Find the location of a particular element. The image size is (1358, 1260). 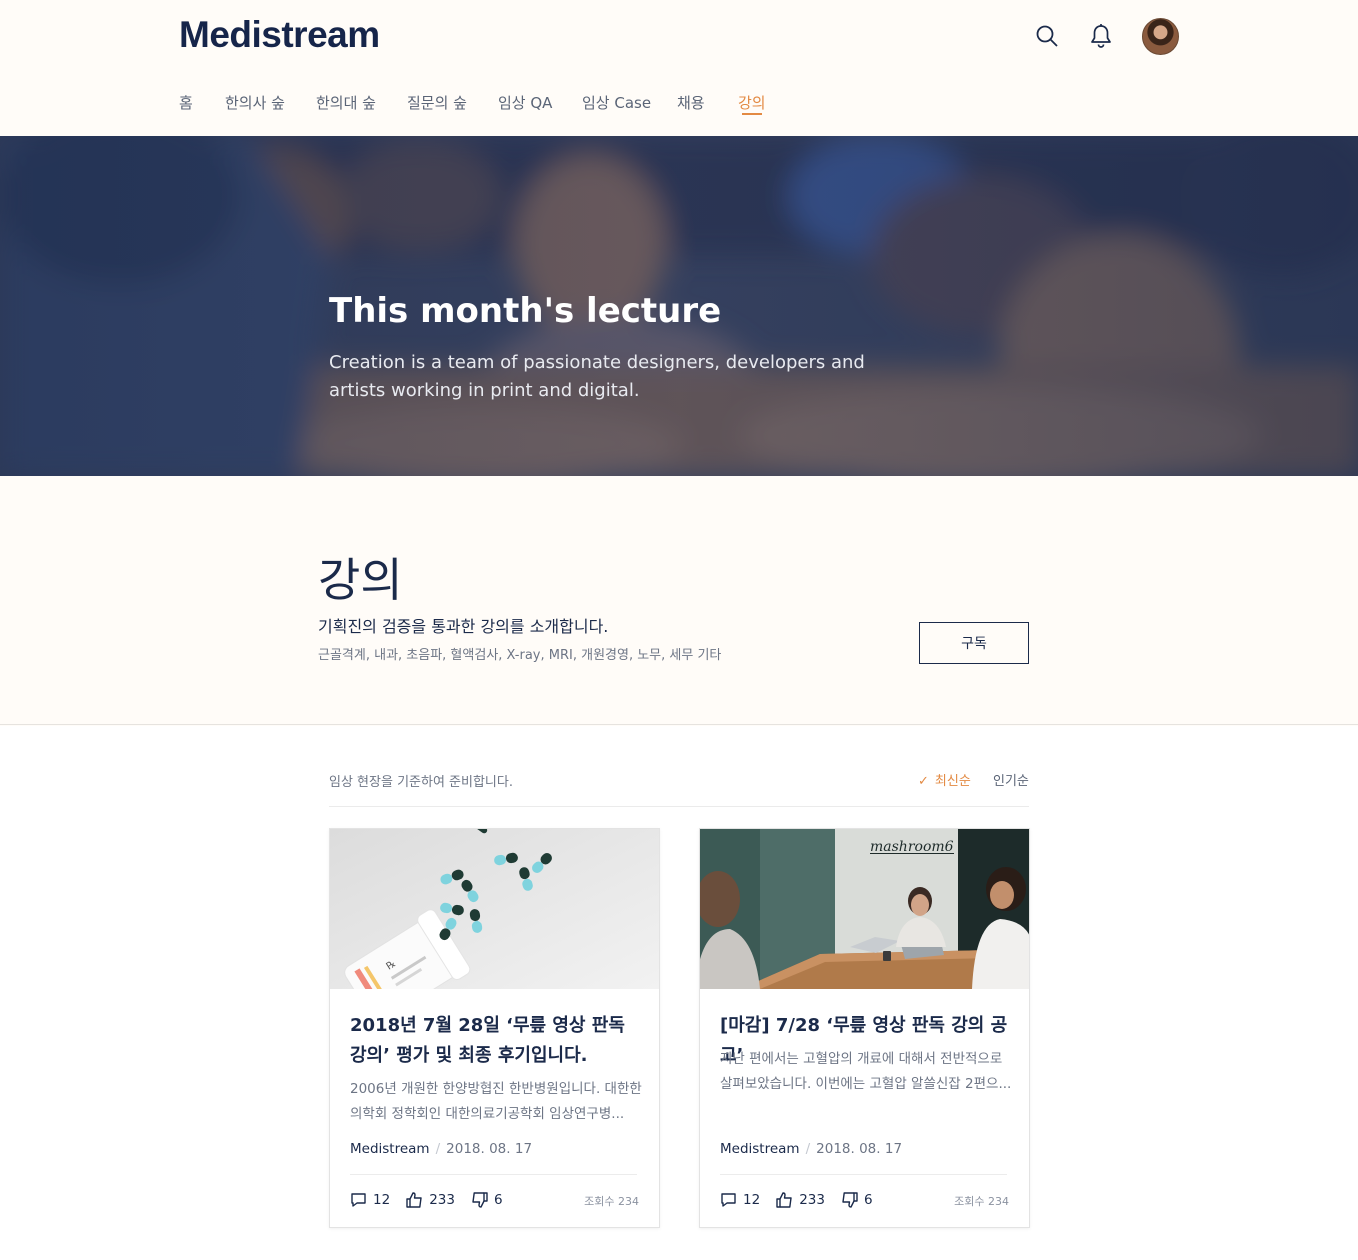

brand-logo: Medistream is located at coordinates (279, 35).